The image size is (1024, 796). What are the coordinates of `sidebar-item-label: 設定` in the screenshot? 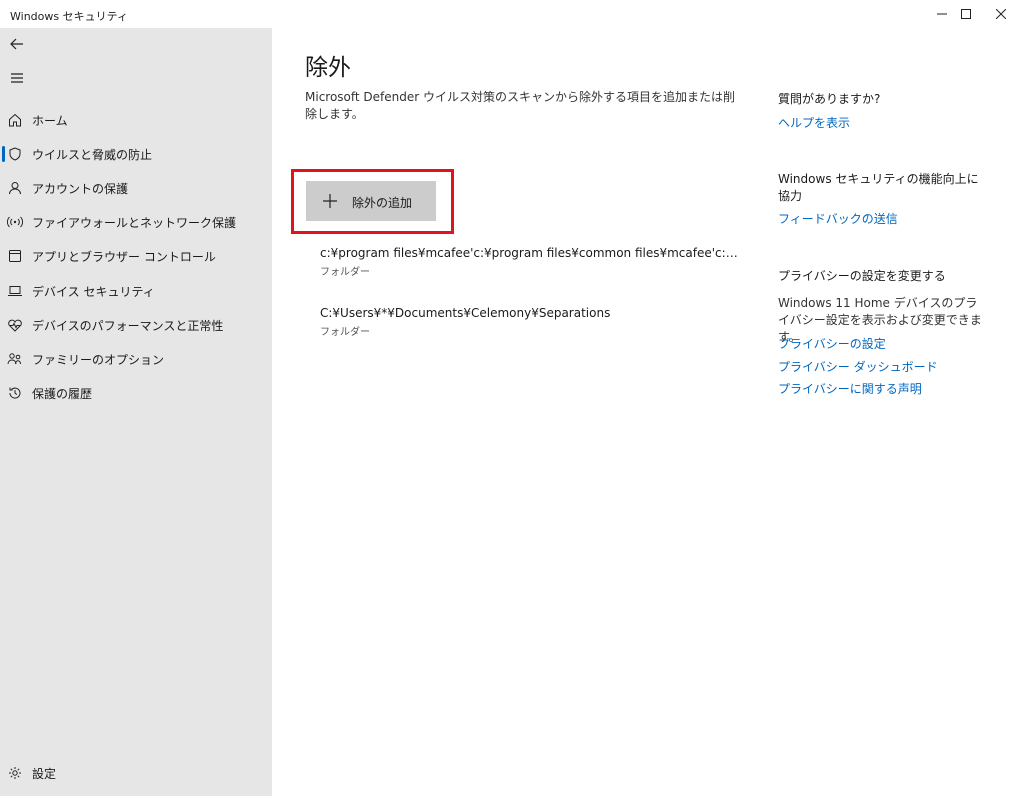 It's located at (44, 773).